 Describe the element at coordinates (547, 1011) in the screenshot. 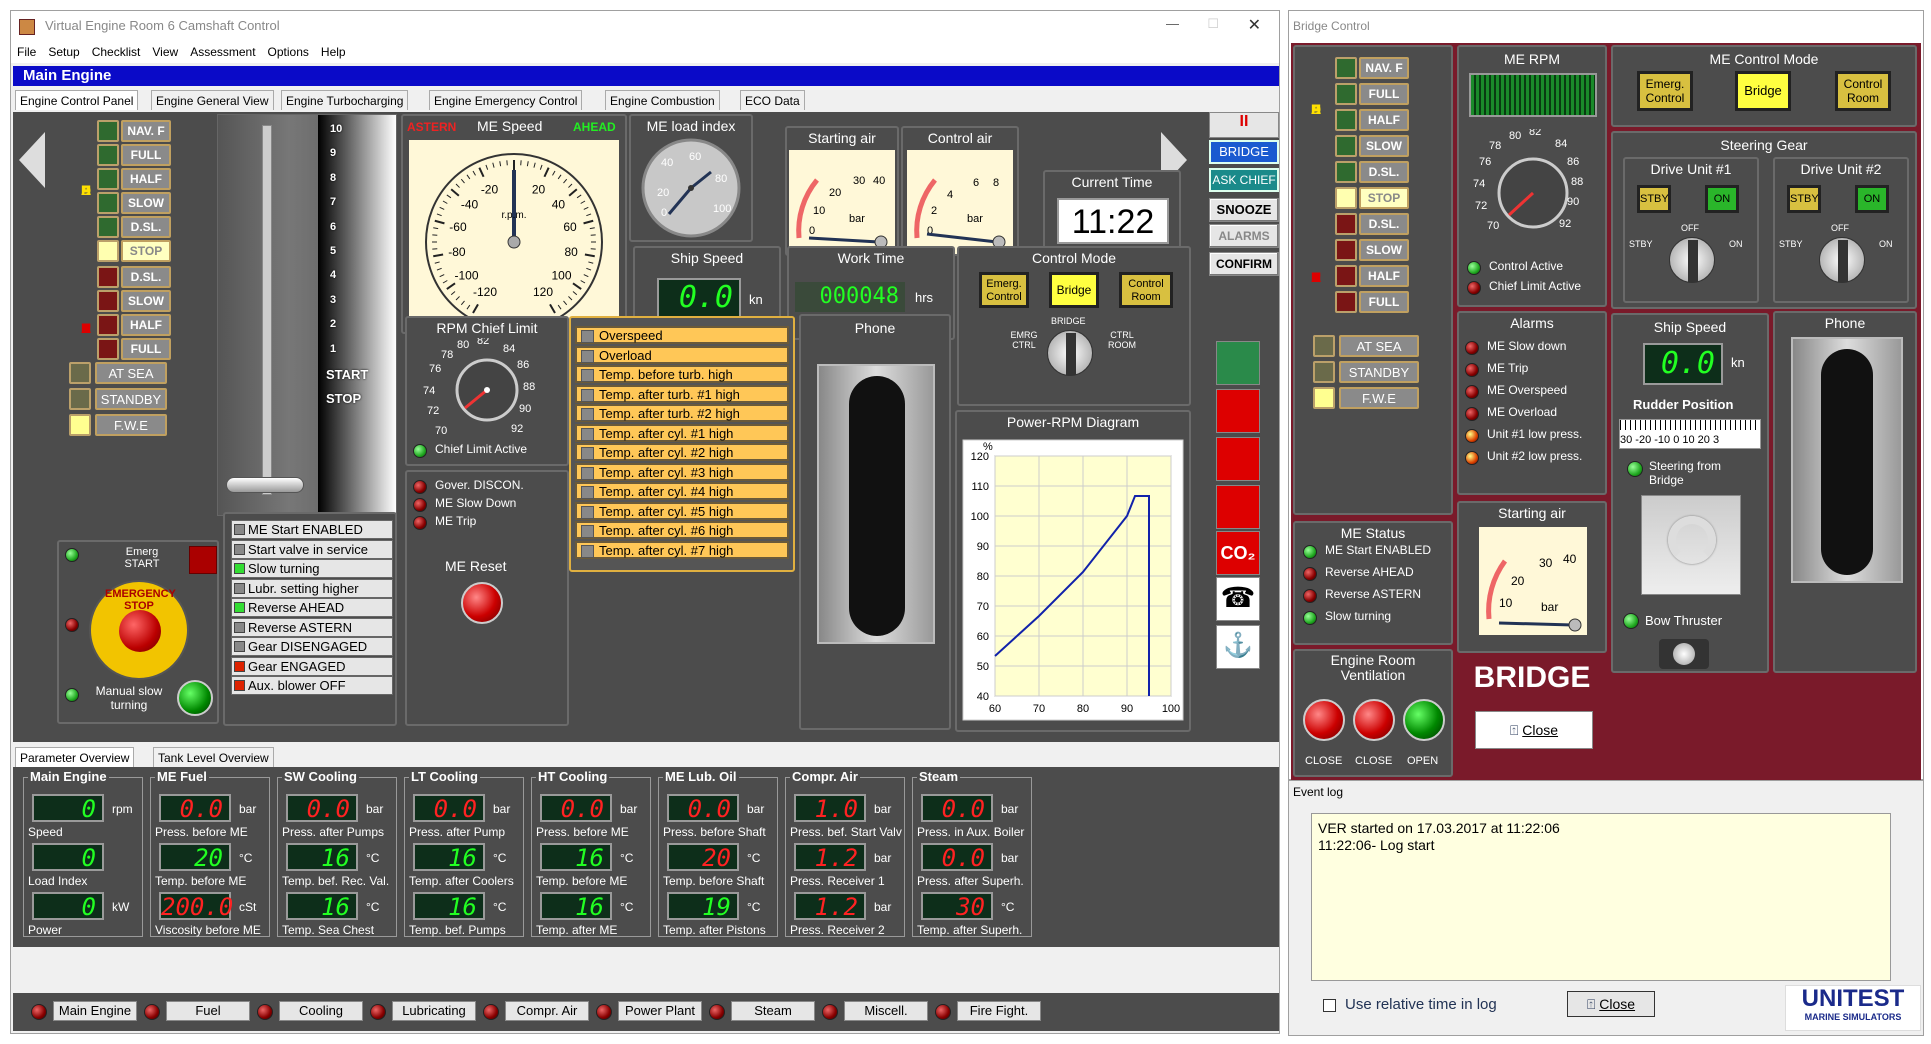

I see `bottom-compr--air-button: Compr. Air` at that location.